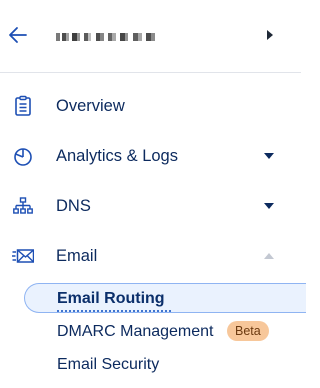 The image size is (320, 388). What do you see at coordinates (77, 256) in the screenshot?
I see `sidebar-item-label: Email` at bounding box center [77, 256].